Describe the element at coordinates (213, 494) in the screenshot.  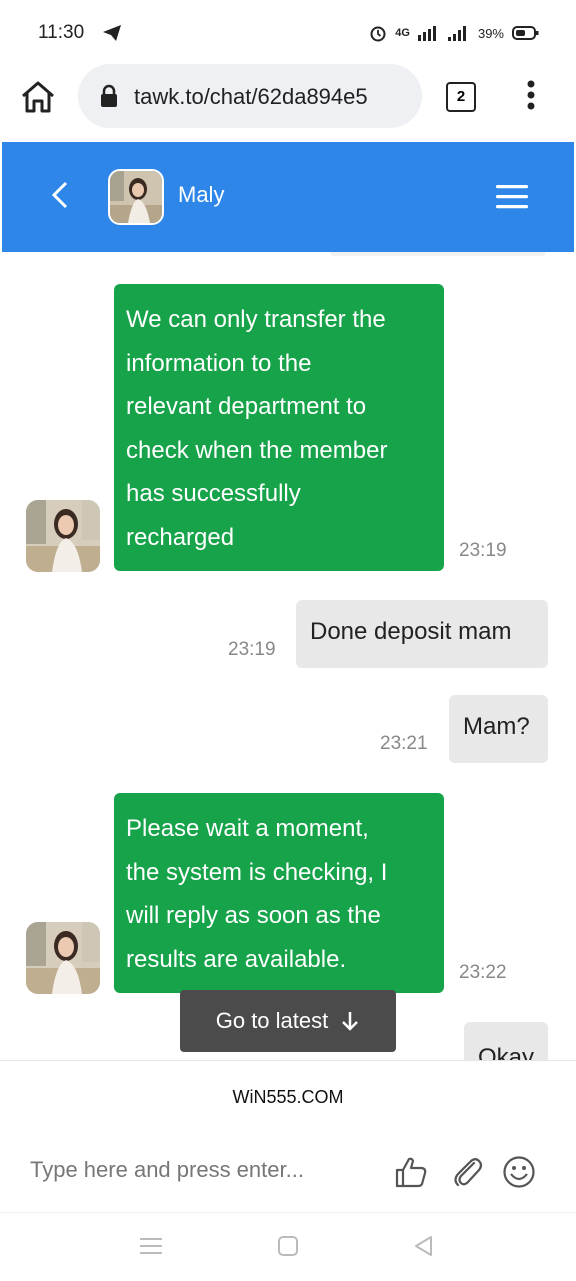
I see `message-line: has successfully` at that location.